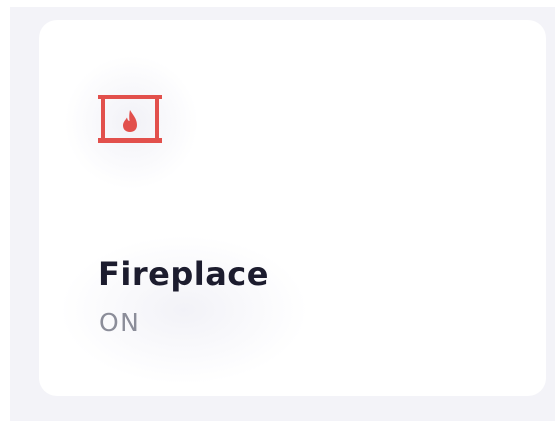  Describe the element at coordinates (183, 274) in the screenshot. I see `device-name: Fireplace` at that location.